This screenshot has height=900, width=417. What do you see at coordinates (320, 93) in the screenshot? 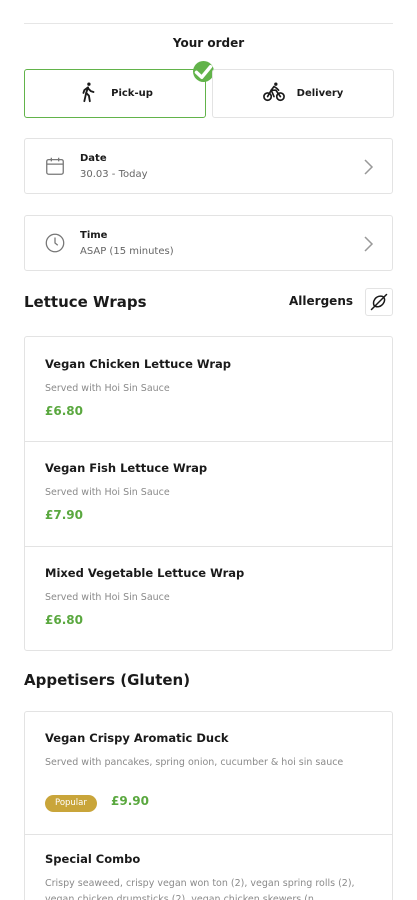
I see `delivery-label: Delivery` at bounding box center [320, 93].